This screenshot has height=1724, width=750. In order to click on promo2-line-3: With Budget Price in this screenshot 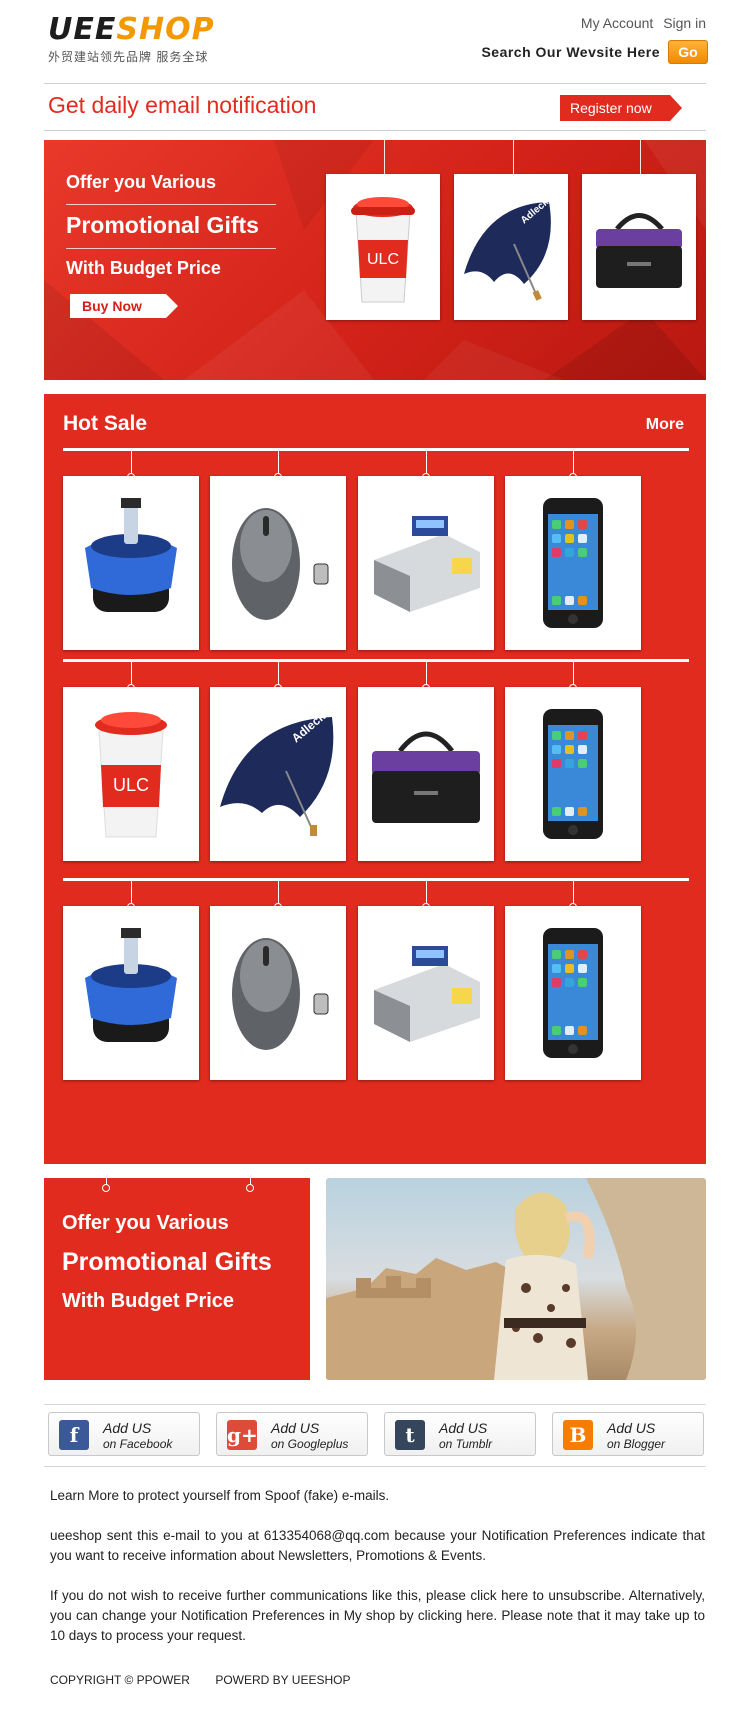, I will do `click(148, 1301)`.